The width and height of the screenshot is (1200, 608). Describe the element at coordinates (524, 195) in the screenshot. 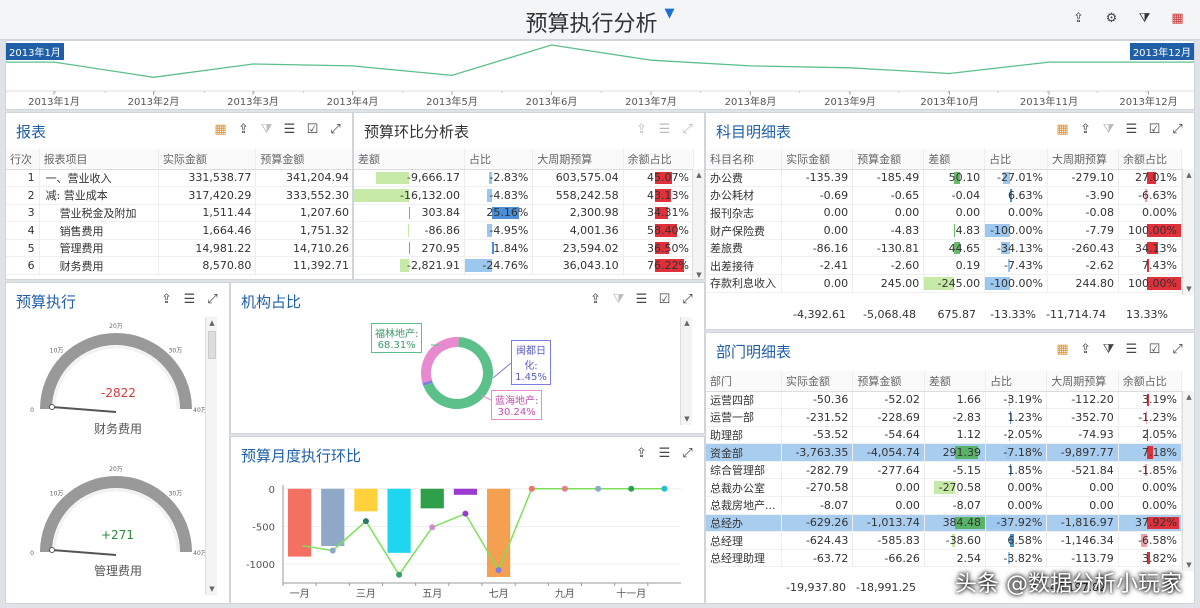

I see `table-row: -16,132.00 -4.83% 558,242.58 43.13%` at that location.